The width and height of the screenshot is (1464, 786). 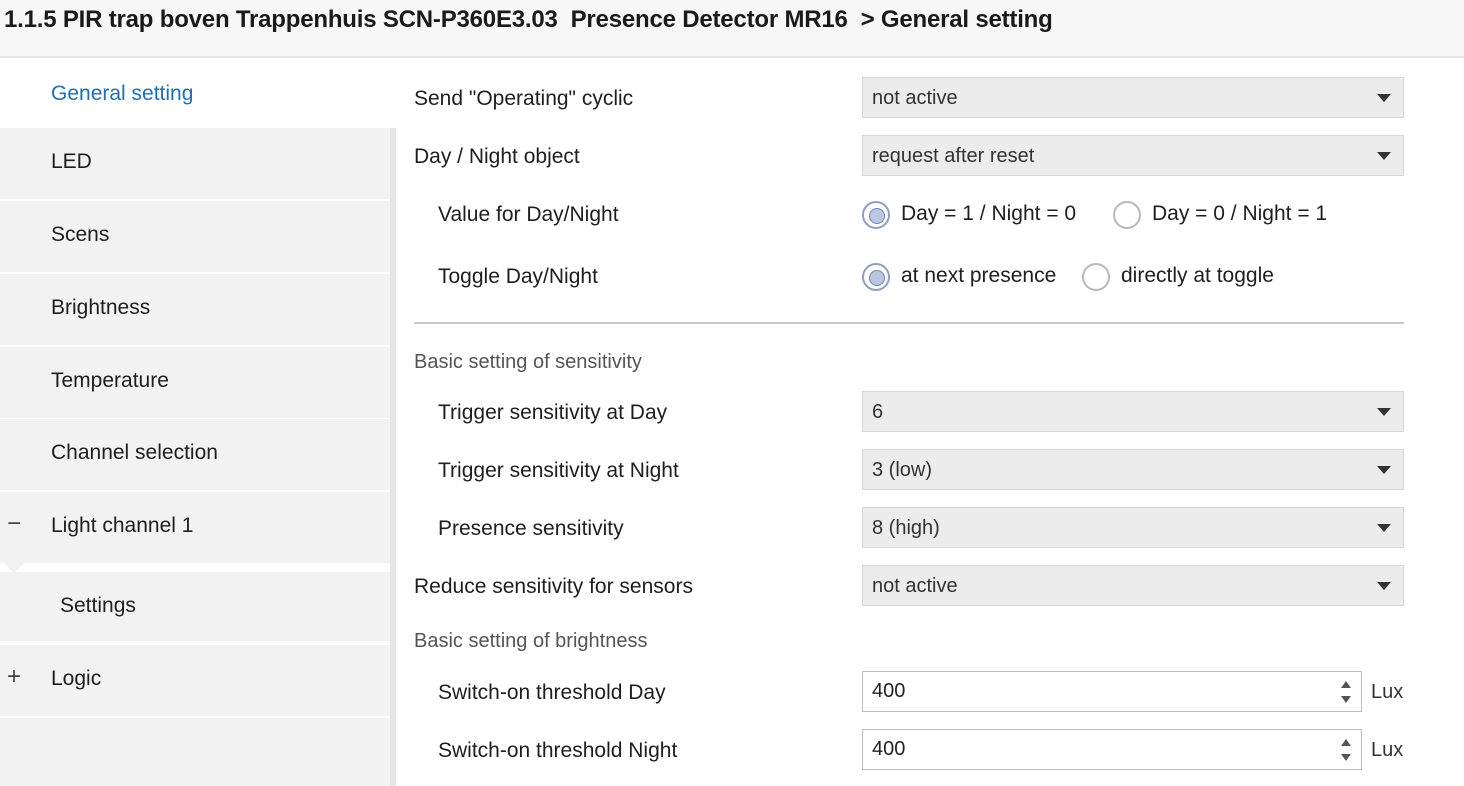 What do you see at coordinates (902, 470) in the screenshot?
I see `select-value: 3 (low)` at bounding box center [902, 470].